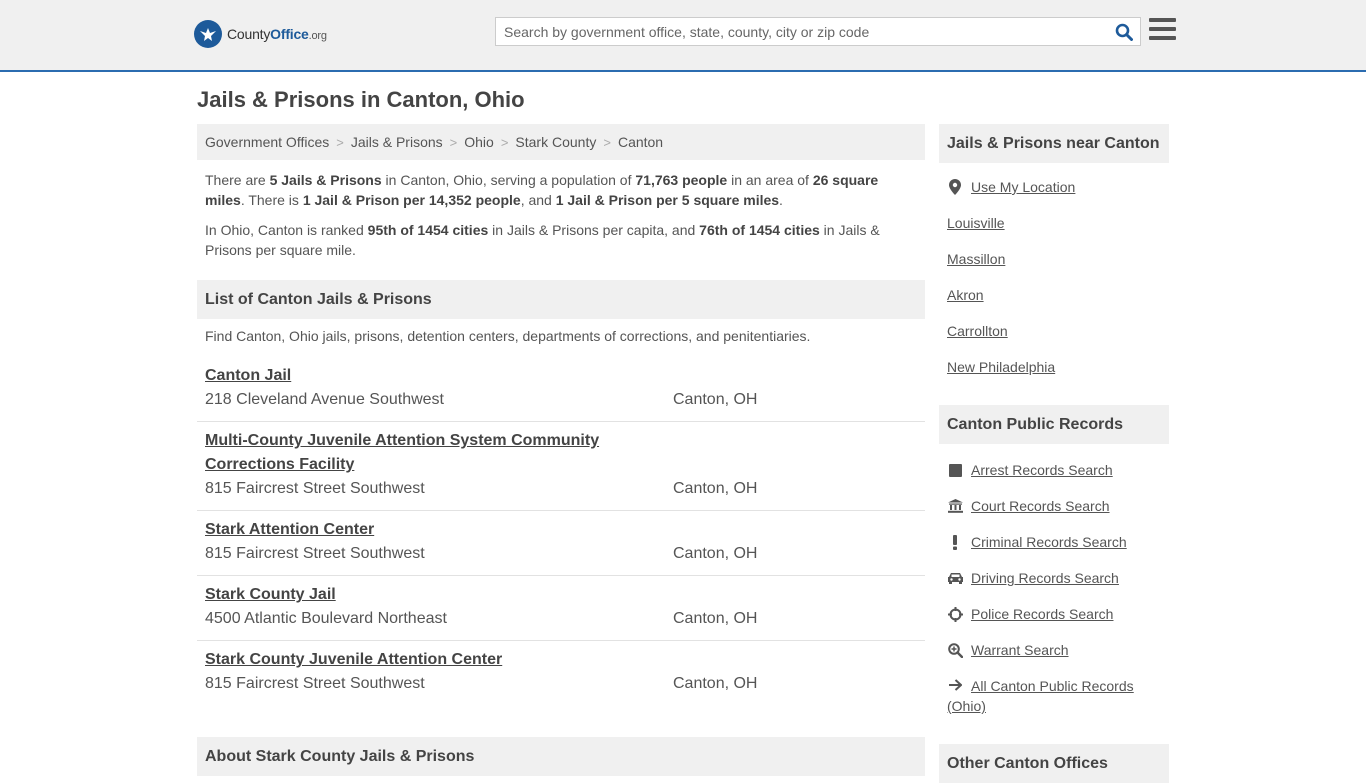 The height and width of the screenshot is (783, 1366). I want to click on near-city-louisville: Louisville, so click(976, 223).